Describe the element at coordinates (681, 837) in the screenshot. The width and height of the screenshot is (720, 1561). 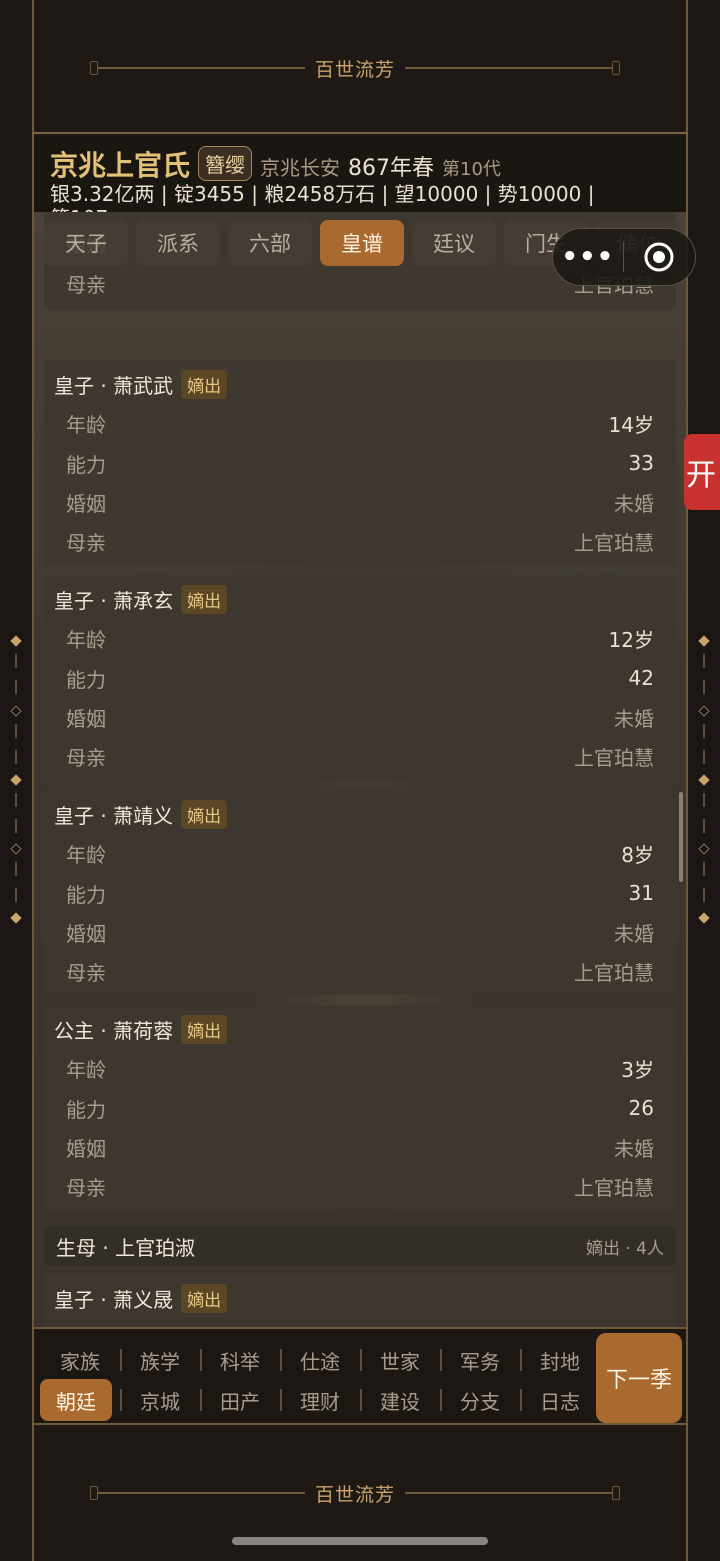
I see `scrollbar` at that location.